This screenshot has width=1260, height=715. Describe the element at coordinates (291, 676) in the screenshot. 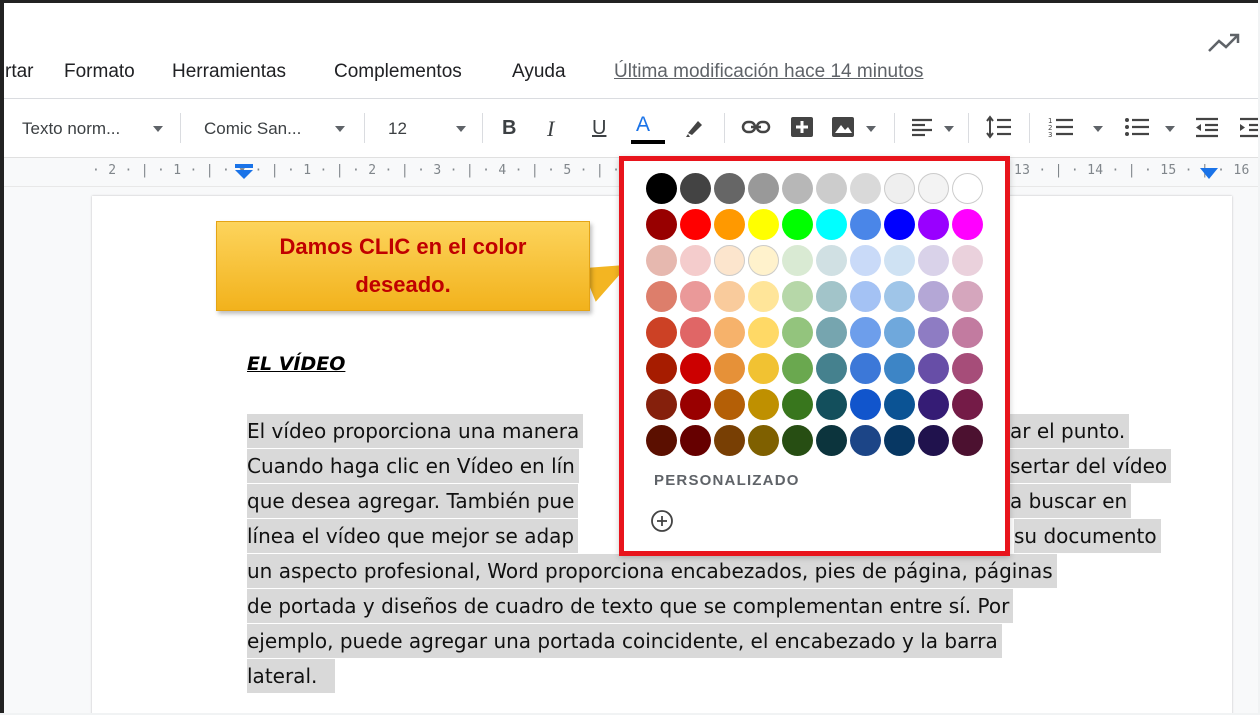

I see `paragraph-line: lateral.` at that location.